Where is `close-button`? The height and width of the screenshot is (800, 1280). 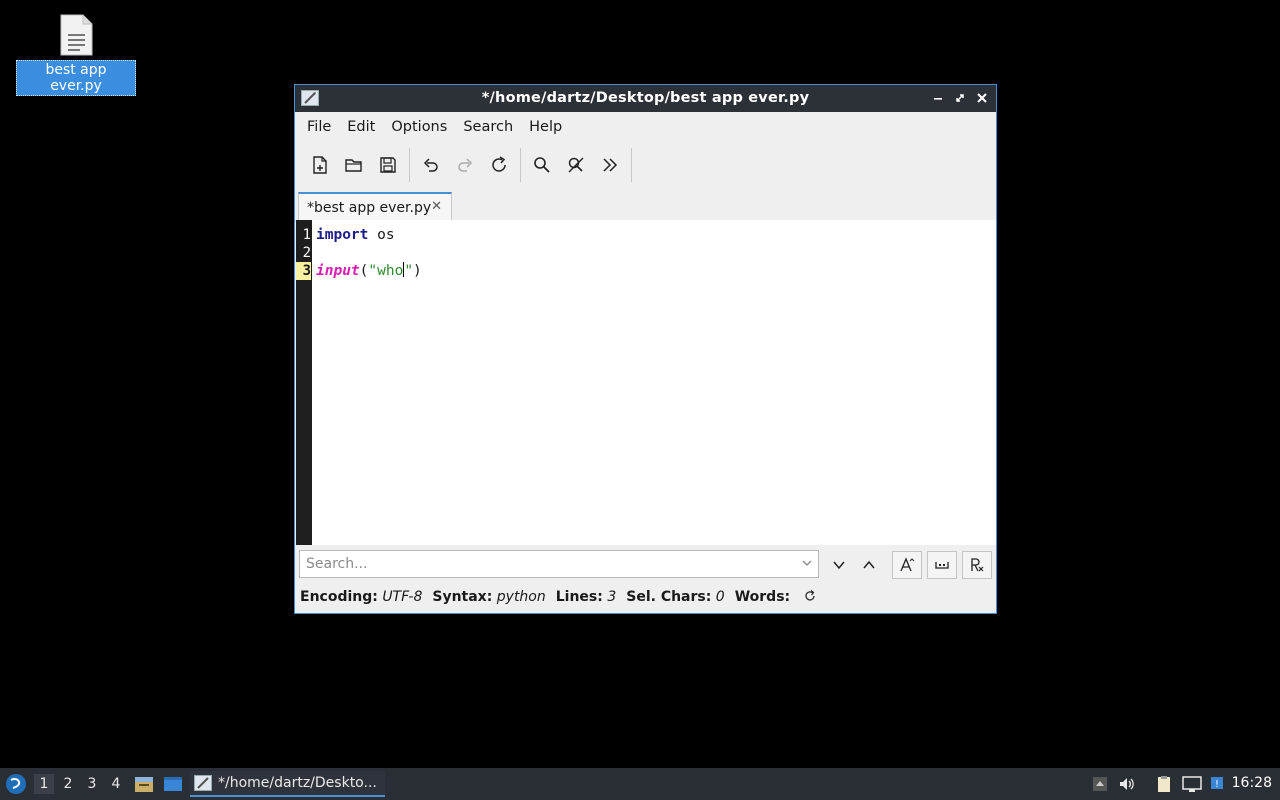
close-button is located at coordinates (982, 98).